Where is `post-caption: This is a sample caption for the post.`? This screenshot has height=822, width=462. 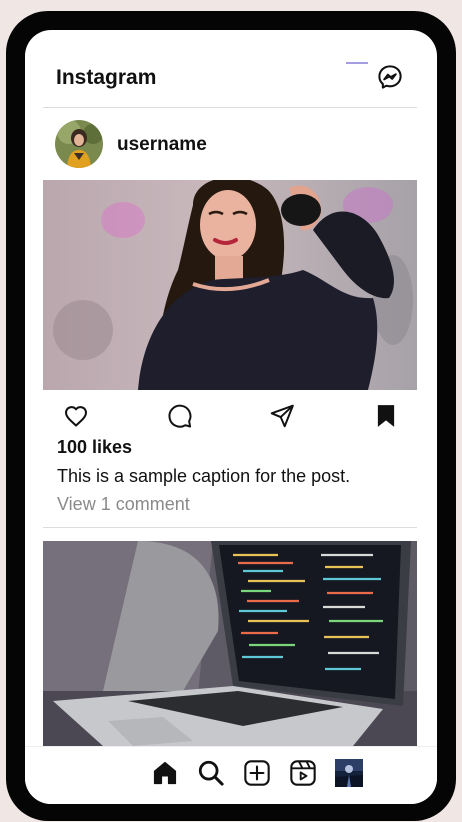 post-caption: This is a sample caption for the post. is located at coordinates (204, 476).